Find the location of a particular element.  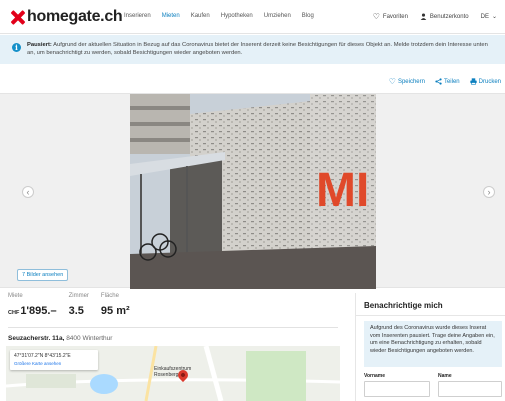

nav-mieten: Mieten is located at coordinates (171, 16).